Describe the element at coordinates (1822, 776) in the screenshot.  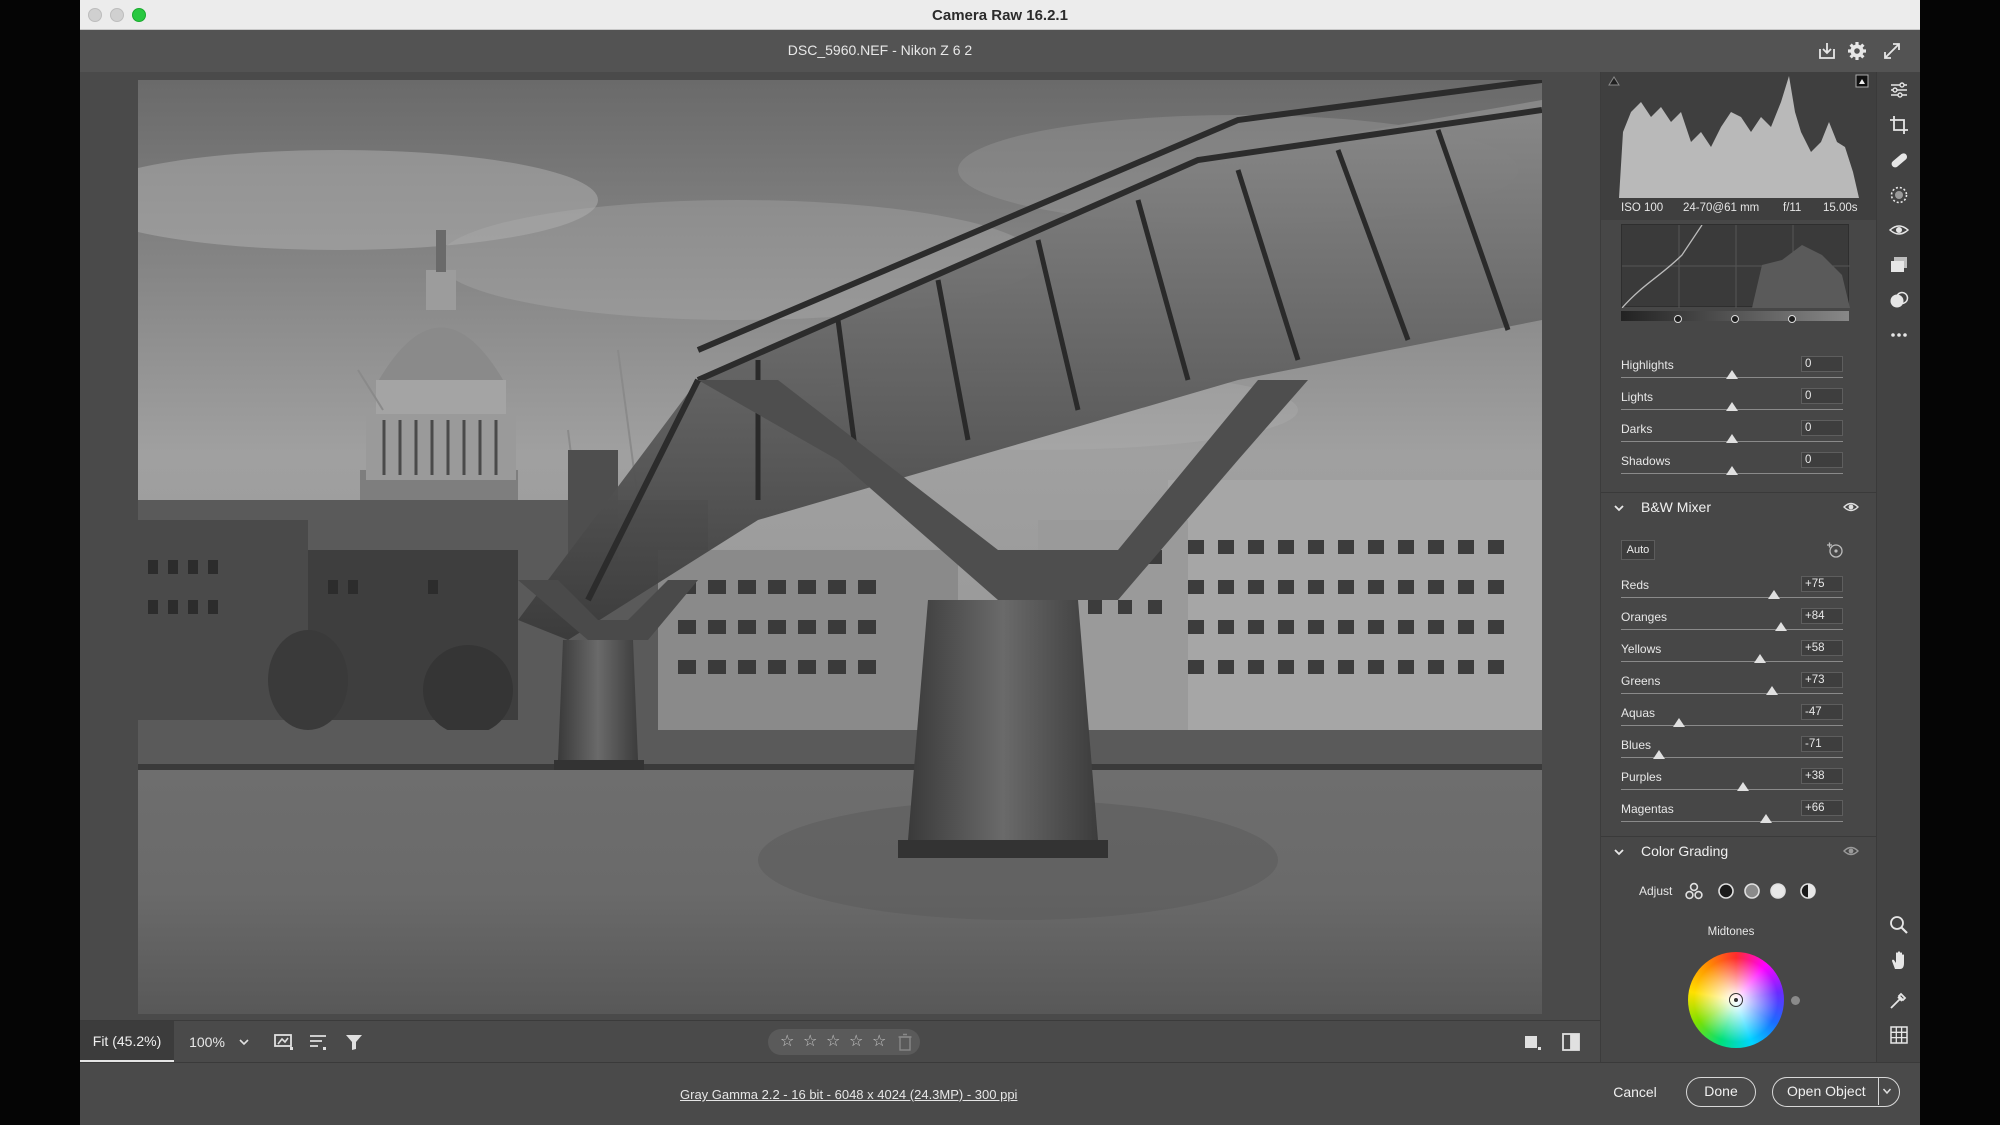
I see `bw-mixer-slider-value: +38` at that location.